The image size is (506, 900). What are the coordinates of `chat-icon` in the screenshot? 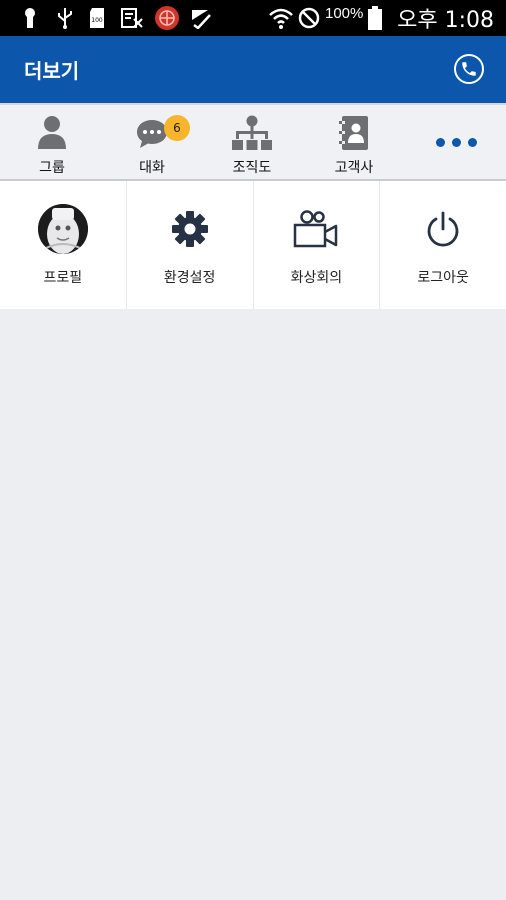 It's located at (152, 136).